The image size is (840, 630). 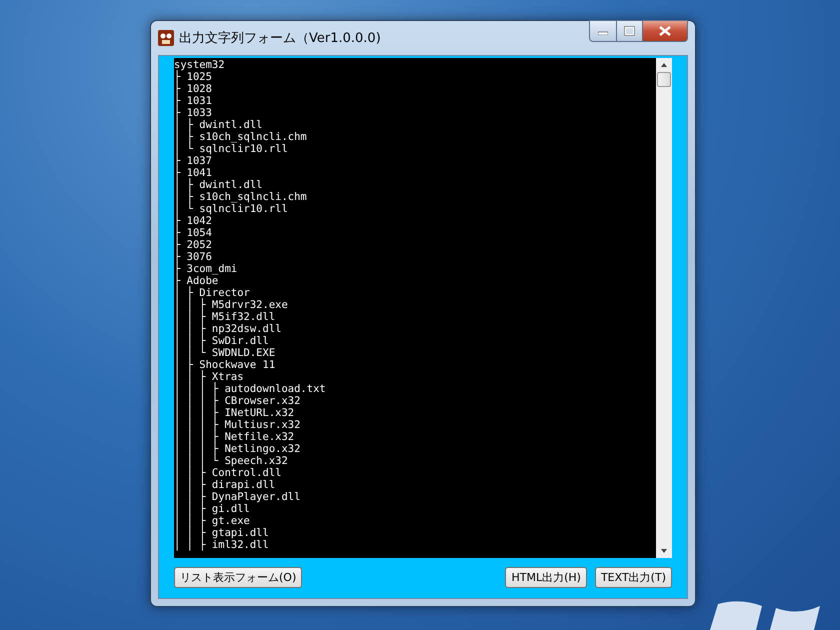 I want to click on maximize-button, so click(x=630, y=31).